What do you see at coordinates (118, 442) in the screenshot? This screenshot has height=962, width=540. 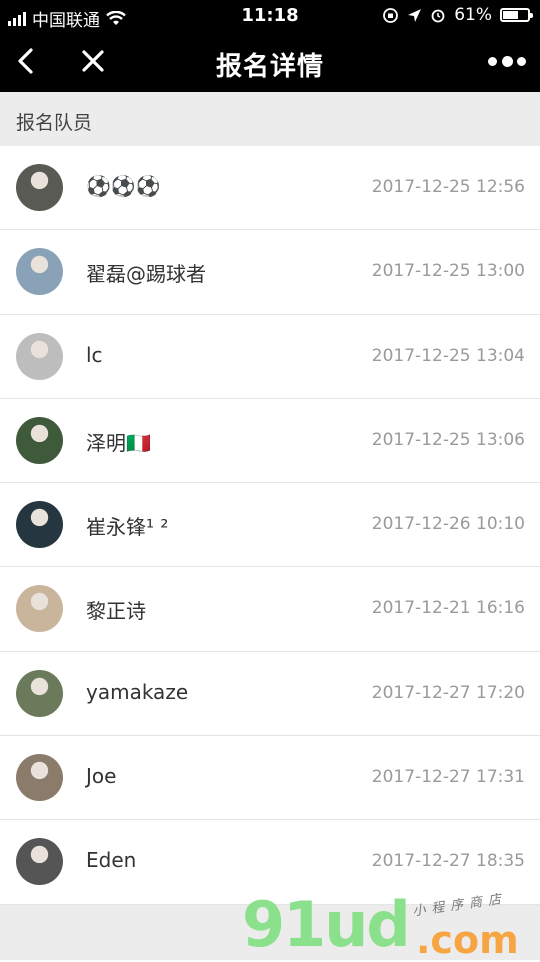 I see `member-name: 泽明🇮🇹` at bounding box center [118, 442].